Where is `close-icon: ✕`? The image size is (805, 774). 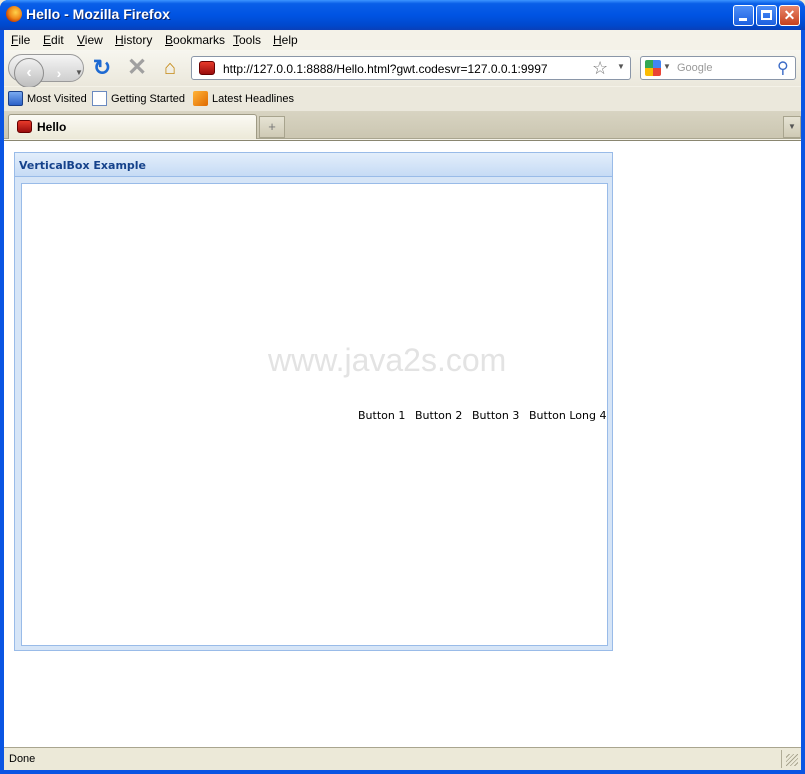 close-icon: ✕ is located at coordinates (789, 15).